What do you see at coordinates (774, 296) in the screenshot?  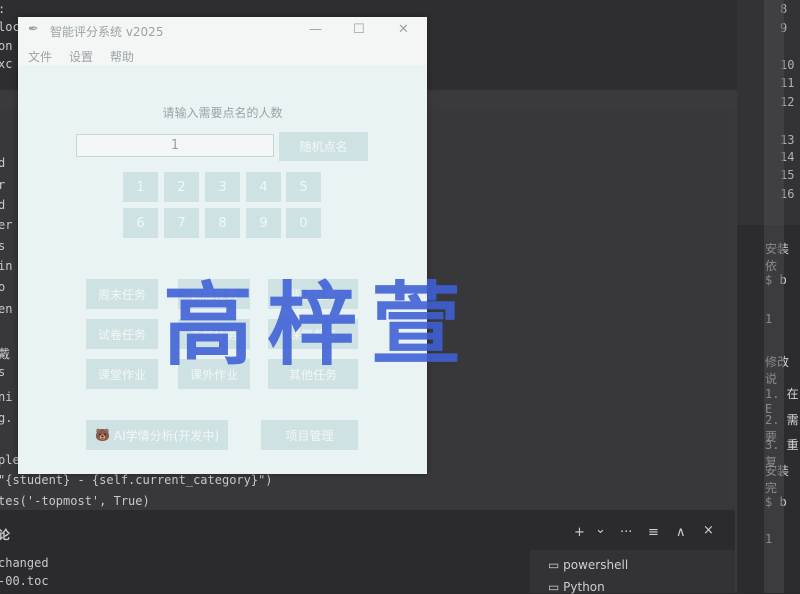 I see `editor-scrollbar` at bounding box center [774, 296].